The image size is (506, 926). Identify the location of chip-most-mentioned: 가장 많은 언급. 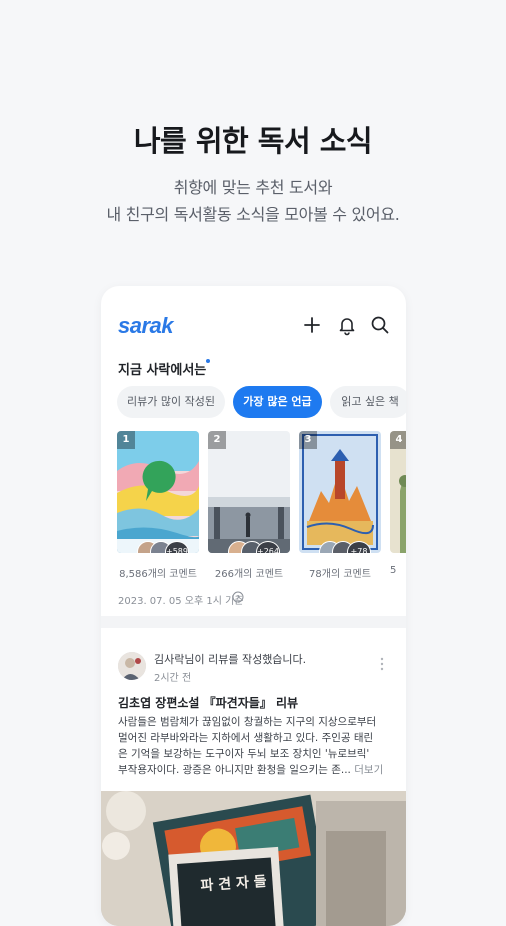
(277, 402).